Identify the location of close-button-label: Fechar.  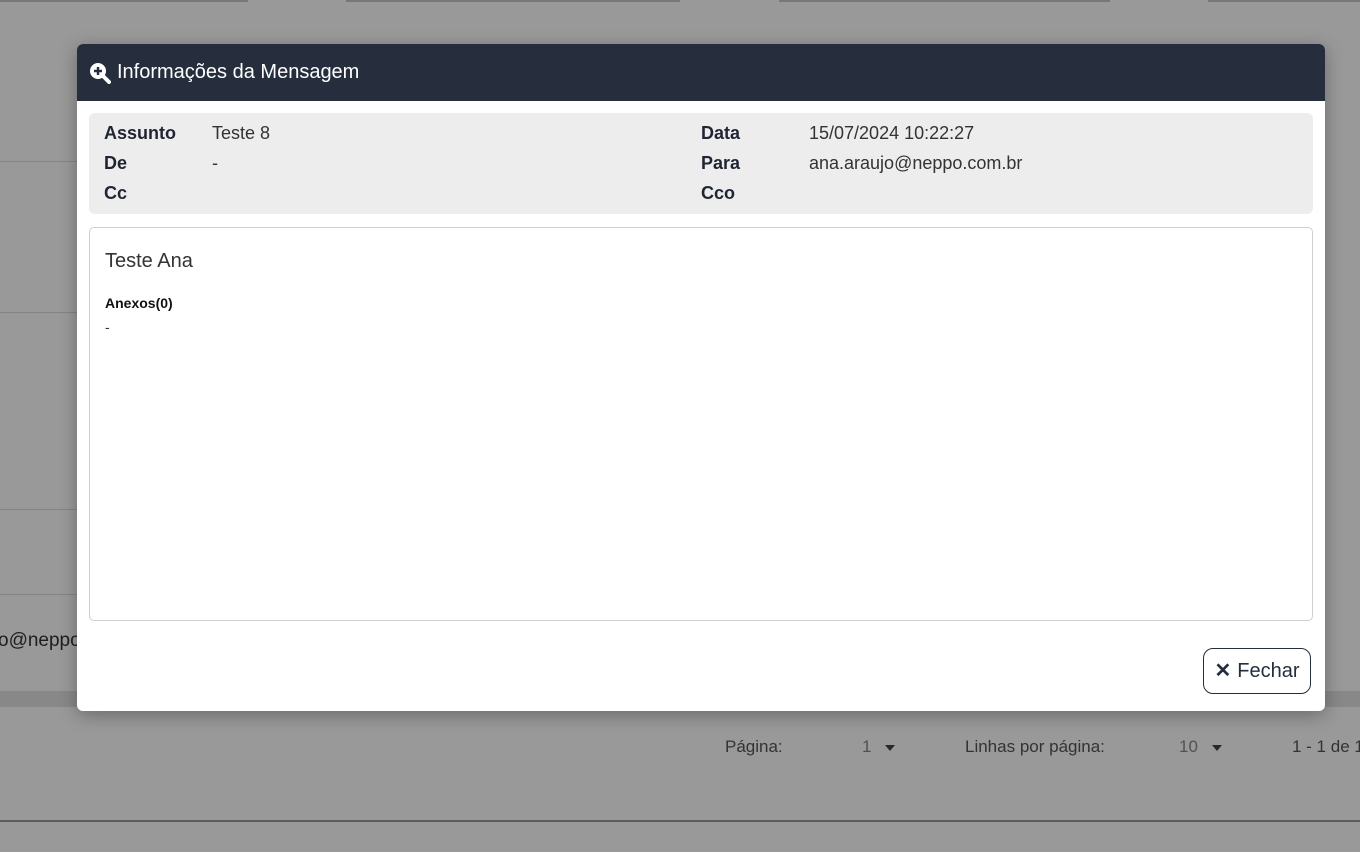
(1268, 670).